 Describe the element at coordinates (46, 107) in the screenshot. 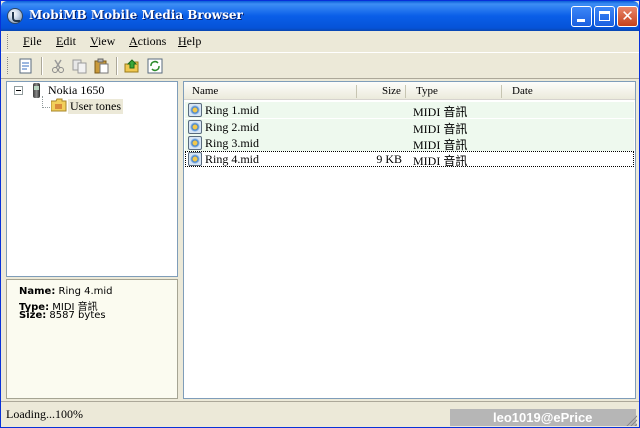

I see `tree-connector` at that location.